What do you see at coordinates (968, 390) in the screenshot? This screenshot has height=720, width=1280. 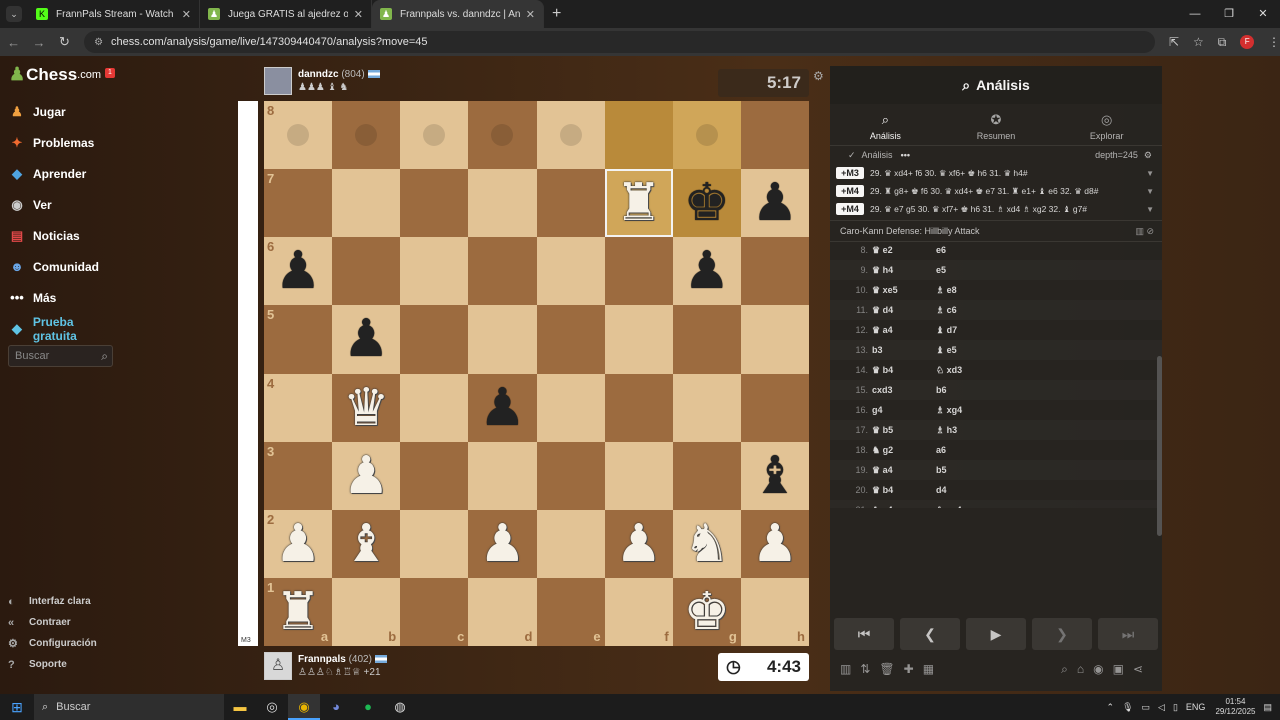 I see `black-move: b6` at bounding box center [968, 390].